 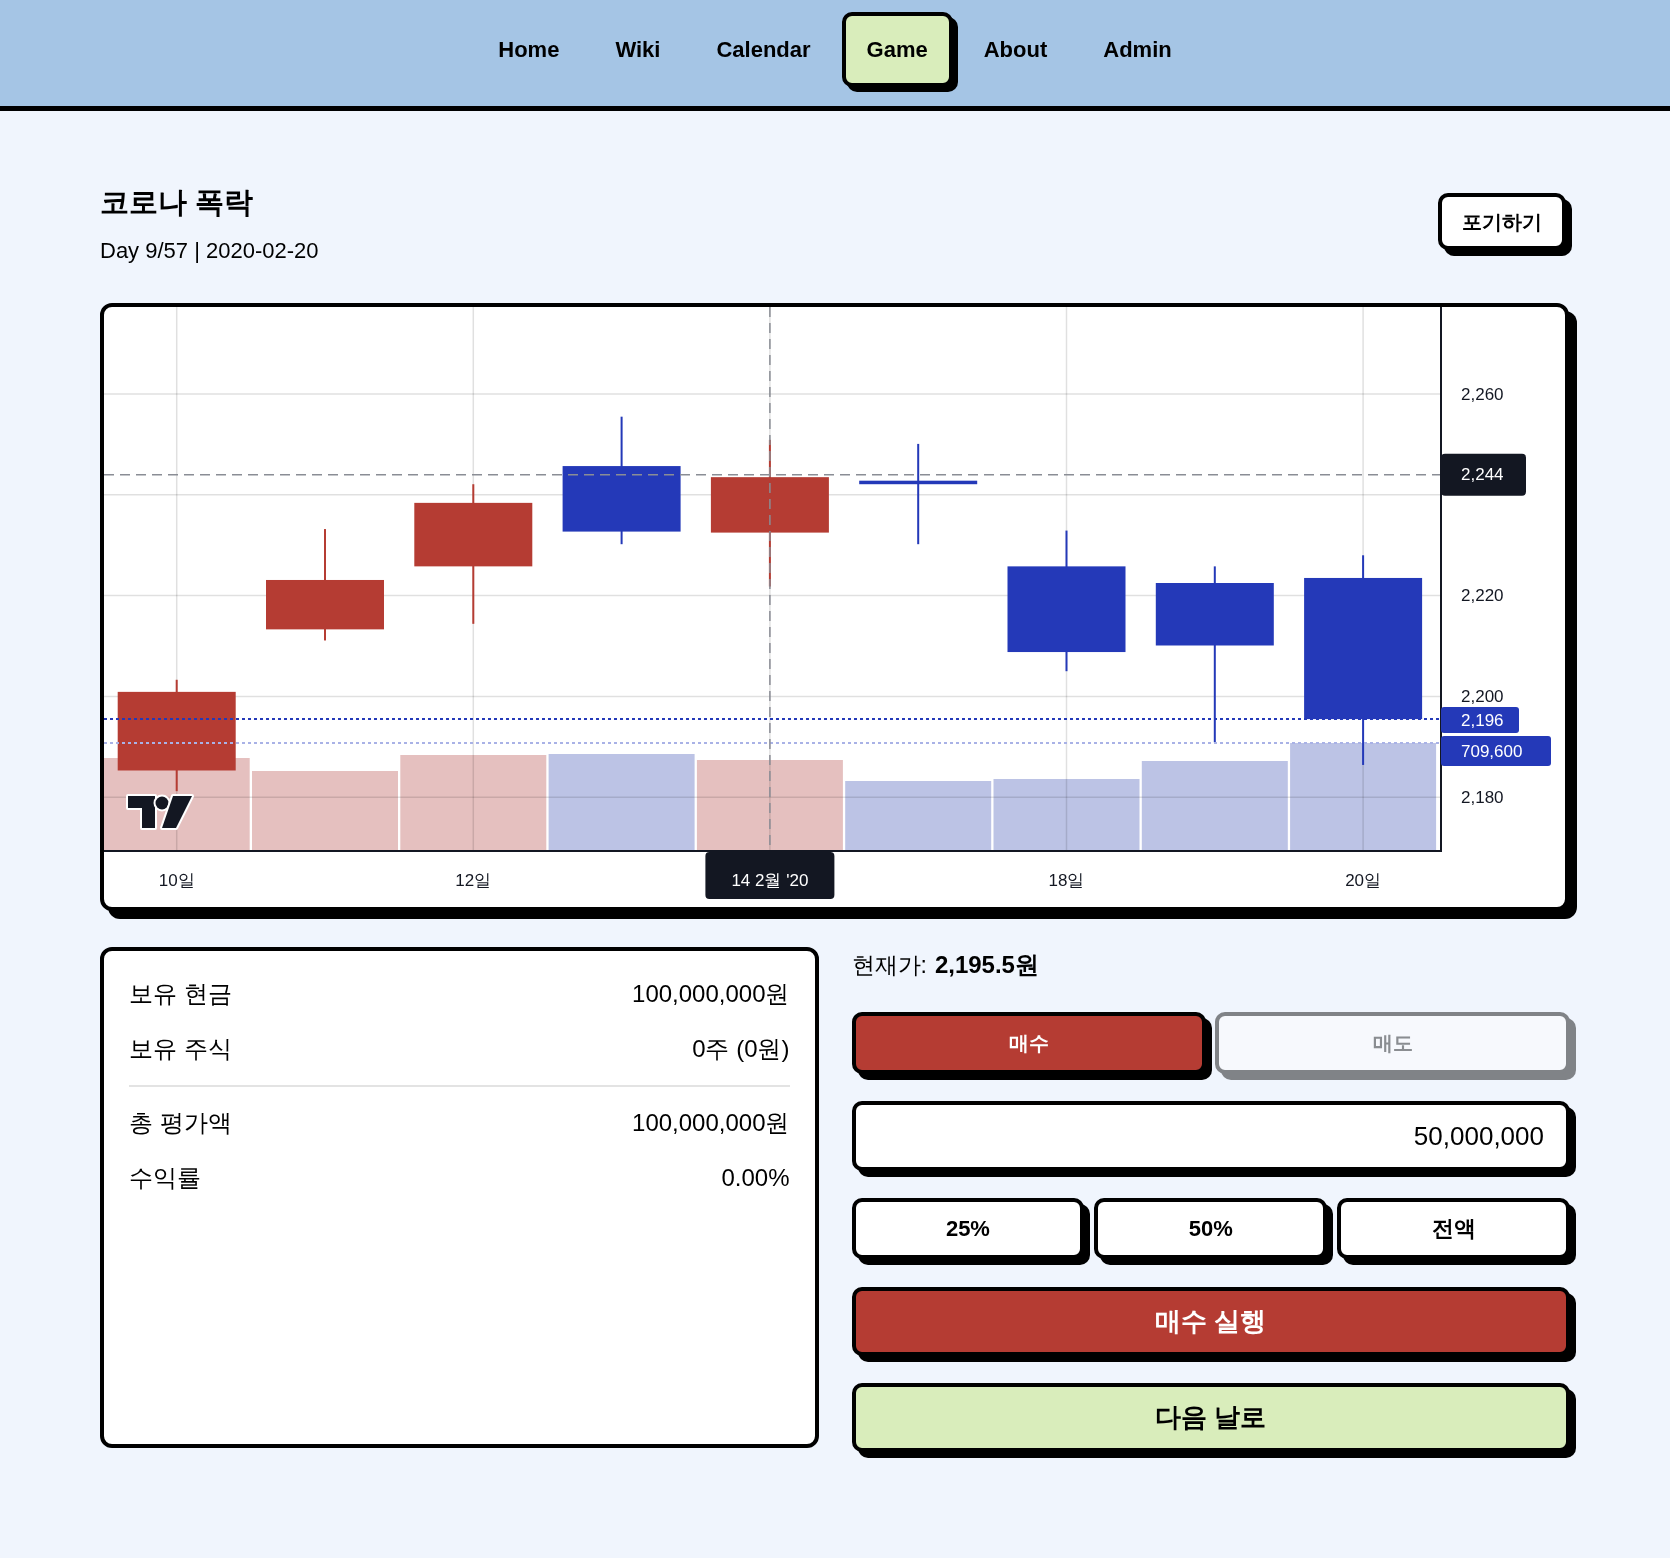 What do you see at coordinates (176, 880) in the screenshot?
I see `time-tick-label: 10일` at bounding box center [176, 880].